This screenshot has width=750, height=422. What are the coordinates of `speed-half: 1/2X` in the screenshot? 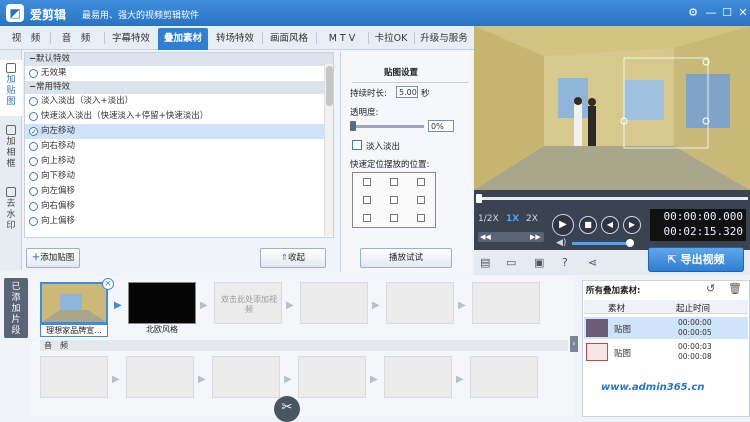 It's located at (488, 219).